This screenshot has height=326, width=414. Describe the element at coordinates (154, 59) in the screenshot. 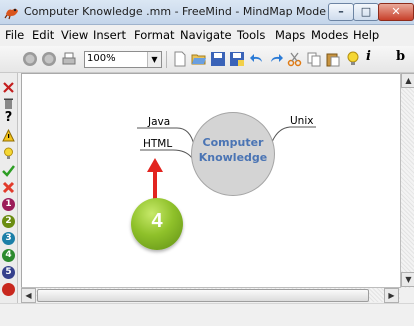

I see `chevron-down-icon: ▼` at that location.